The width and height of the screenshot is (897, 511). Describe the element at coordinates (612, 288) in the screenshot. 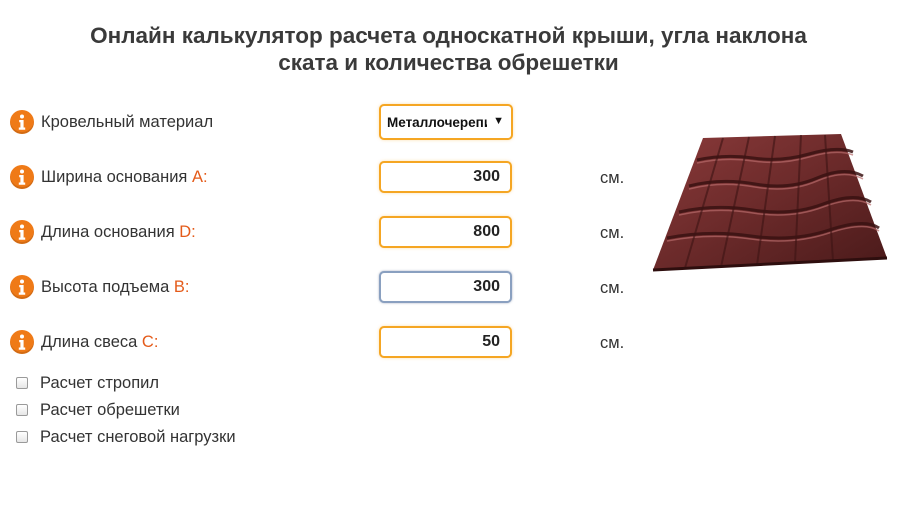

I see `height-unit: см.` at that location.